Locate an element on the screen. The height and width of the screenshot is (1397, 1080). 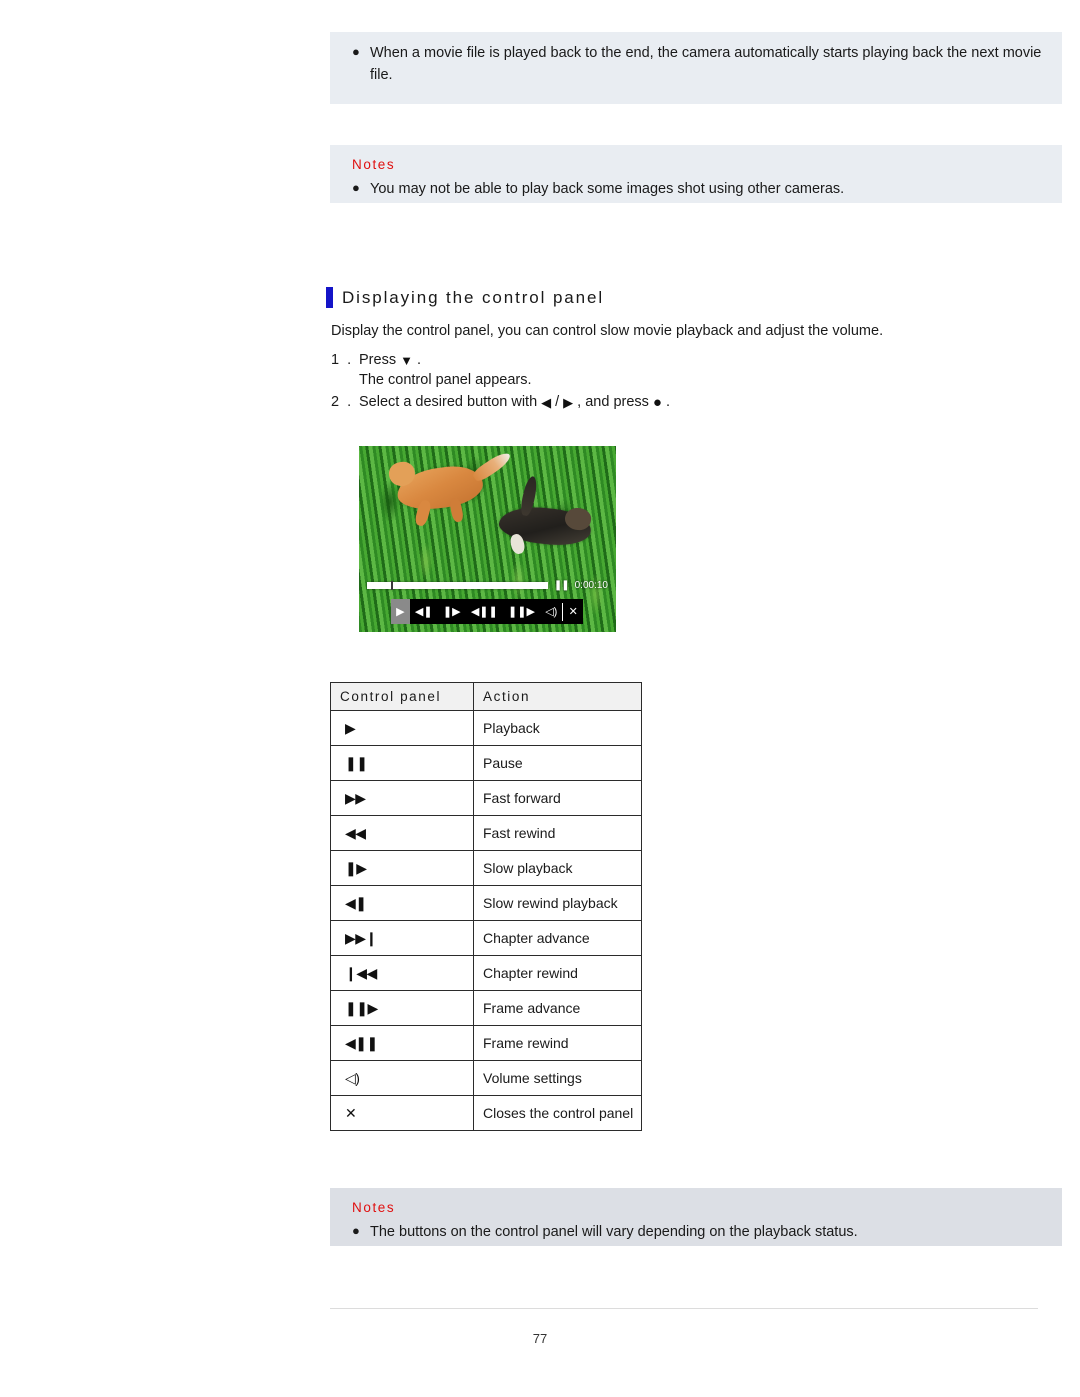
column-header-control-panel: Control panel is located at coordinates (402, 696).